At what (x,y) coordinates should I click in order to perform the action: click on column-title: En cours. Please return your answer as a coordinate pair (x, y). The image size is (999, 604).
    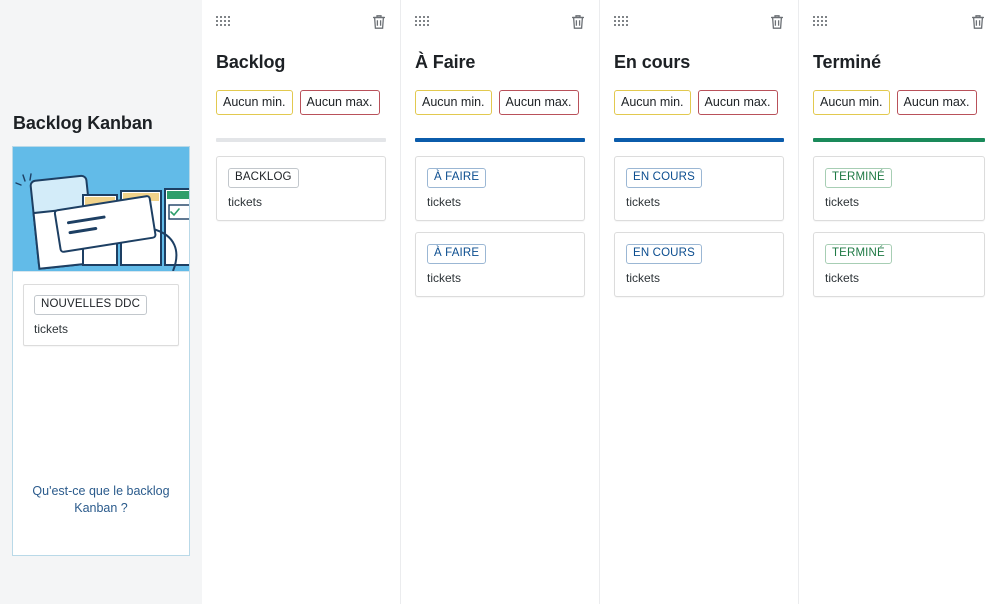
    Looking at the image, I should click on (652, 62).